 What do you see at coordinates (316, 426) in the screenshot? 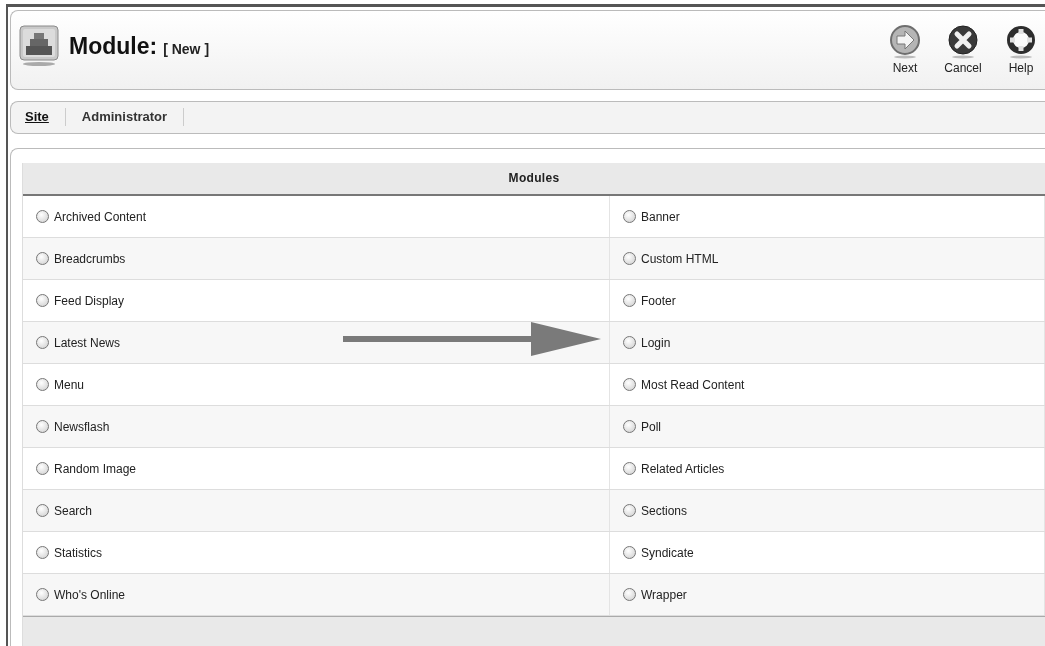
I see `module-option: Newsflash` at bounding box center [316, 426].